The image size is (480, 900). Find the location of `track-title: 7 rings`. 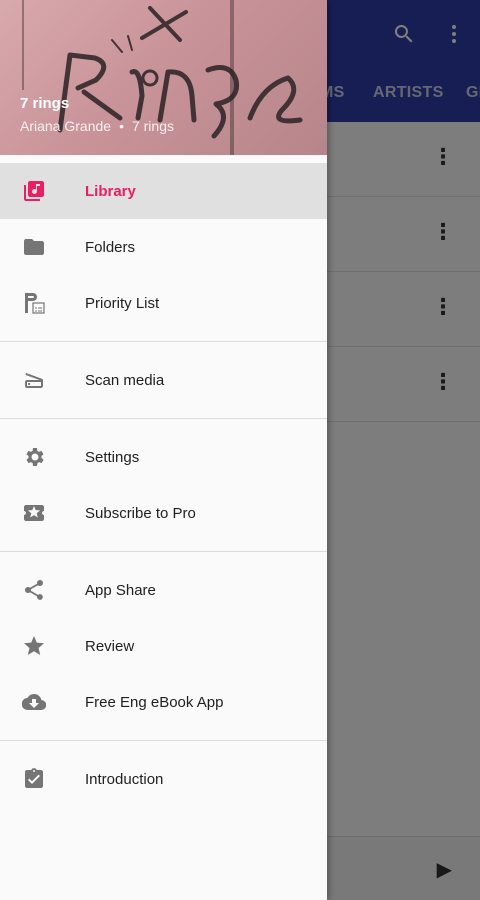

track-title: 7 rings is located at coordinates (45, 103).